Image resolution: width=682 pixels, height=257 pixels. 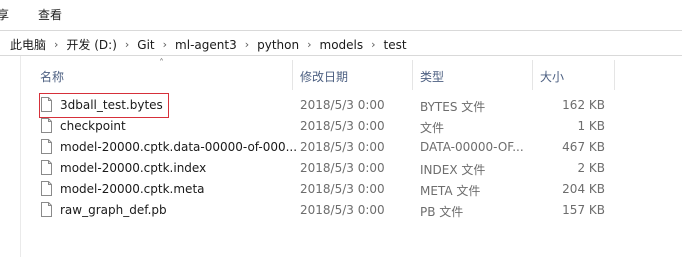 I want to click on file-size: 157 KB, so click(x=583, y=210).